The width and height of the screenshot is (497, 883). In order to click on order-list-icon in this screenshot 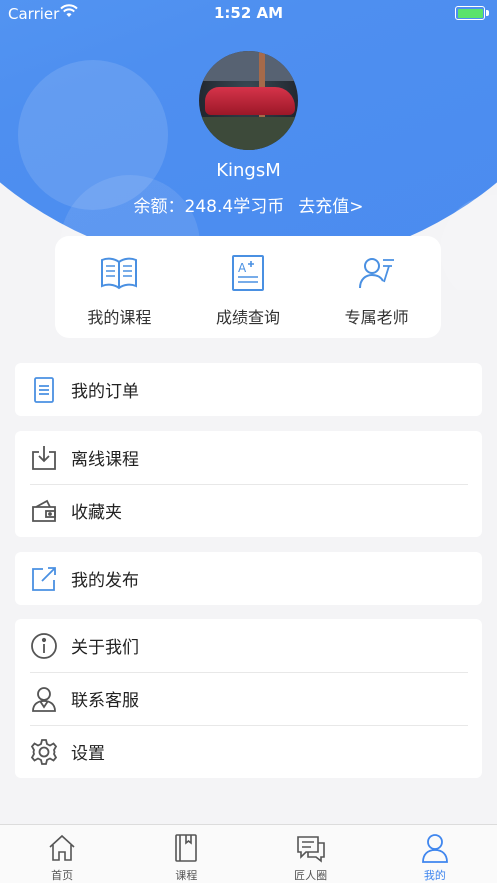, I will do `click(44, 390)`.